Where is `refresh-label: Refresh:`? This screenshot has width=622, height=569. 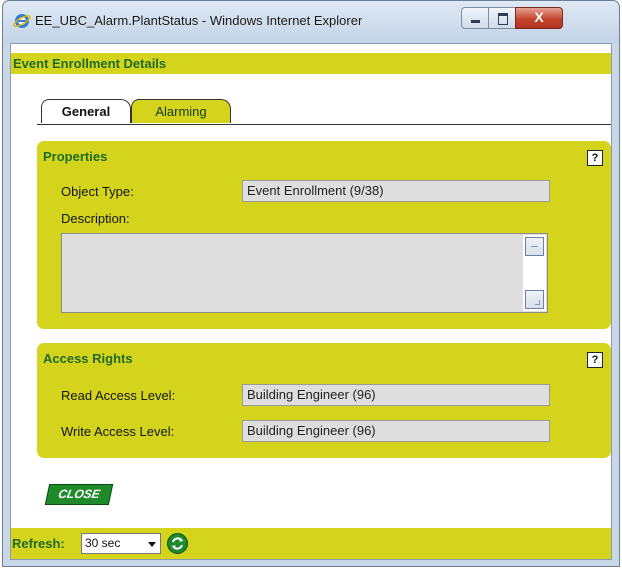
refresh-label: Refresh: is located at coordinates (38, 543).